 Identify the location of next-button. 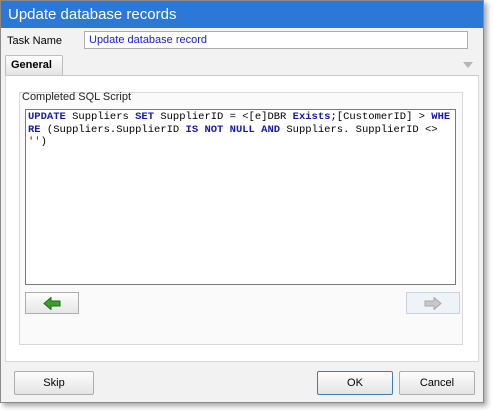
(433, 303).